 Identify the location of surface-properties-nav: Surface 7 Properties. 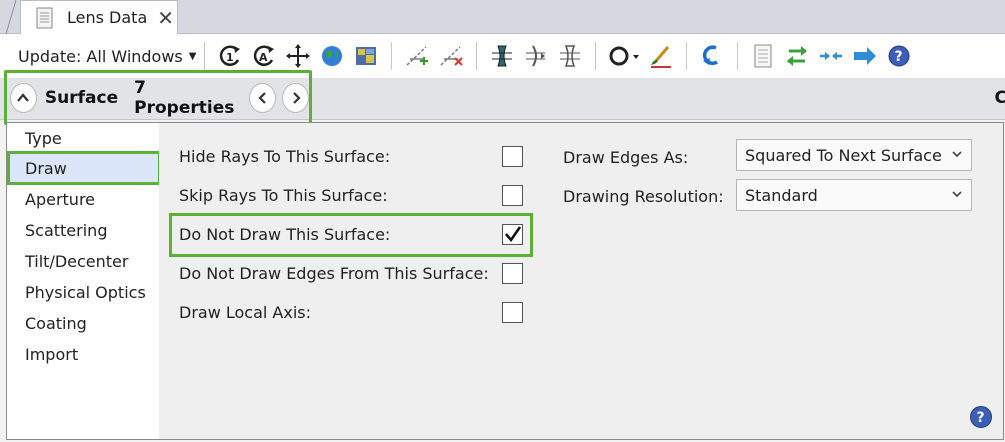
(158, 97).